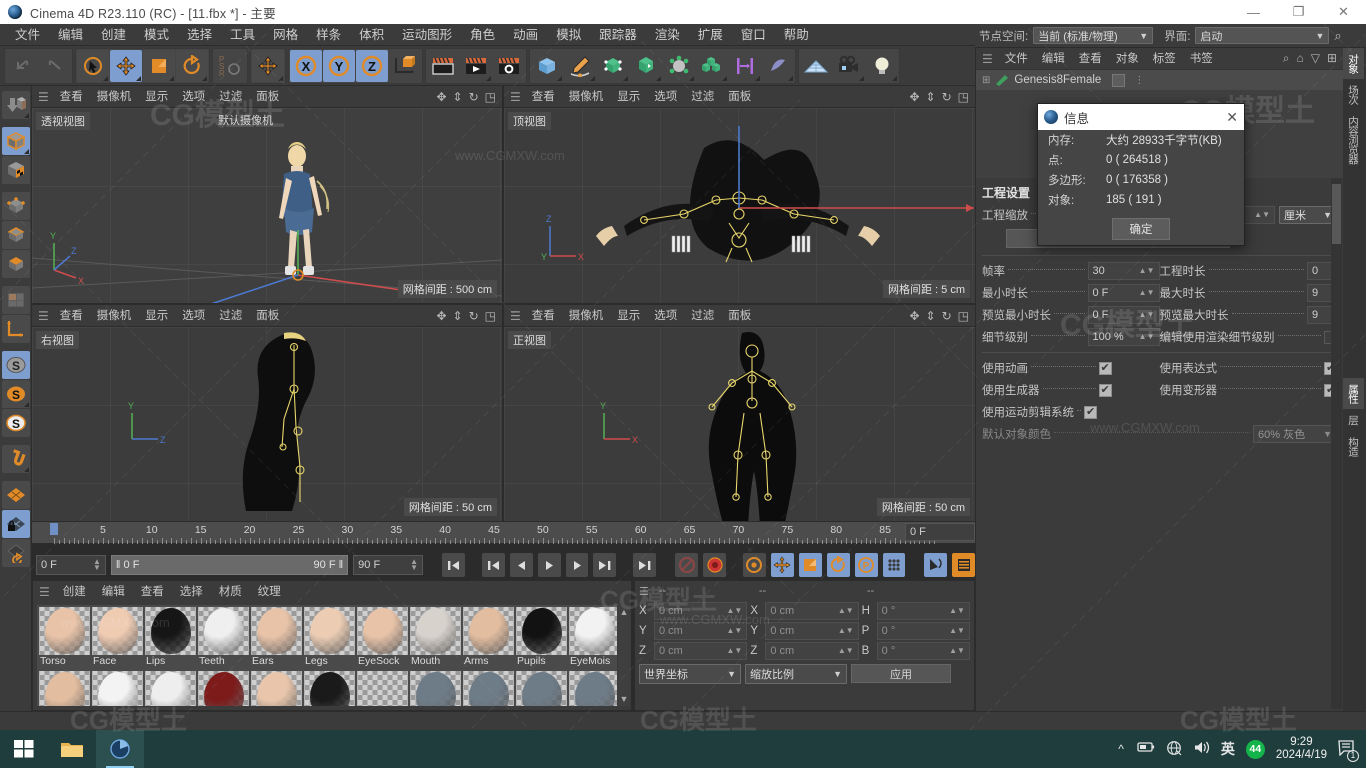 This screenshot has width=1366, height=768. I want to click on menu-item-14: 渲染, so click(667, 35).